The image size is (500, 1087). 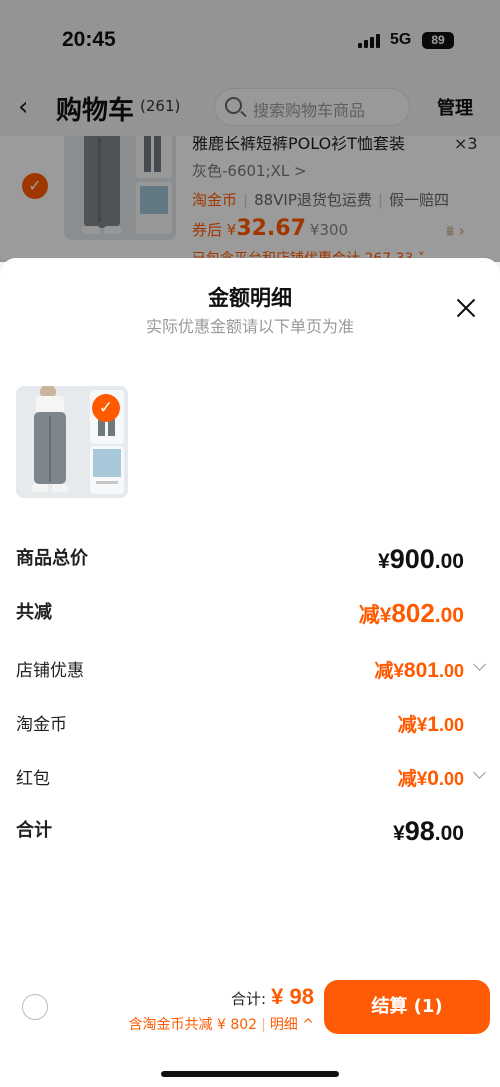 What do you see at coordinates (35, 1007) in the screenshot?
I see `select-all-radio` at bounding box center [35, 1007].